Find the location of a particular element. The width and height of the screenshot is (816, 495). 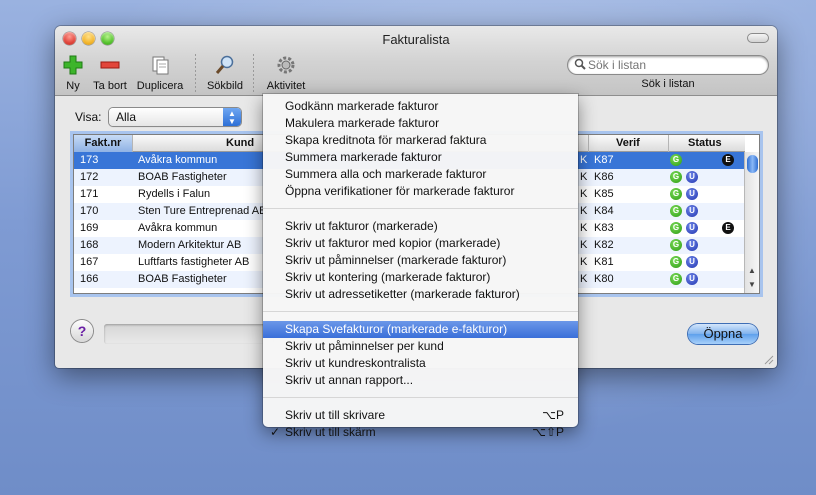

help-button: ? is located at coordinates (82, 331).